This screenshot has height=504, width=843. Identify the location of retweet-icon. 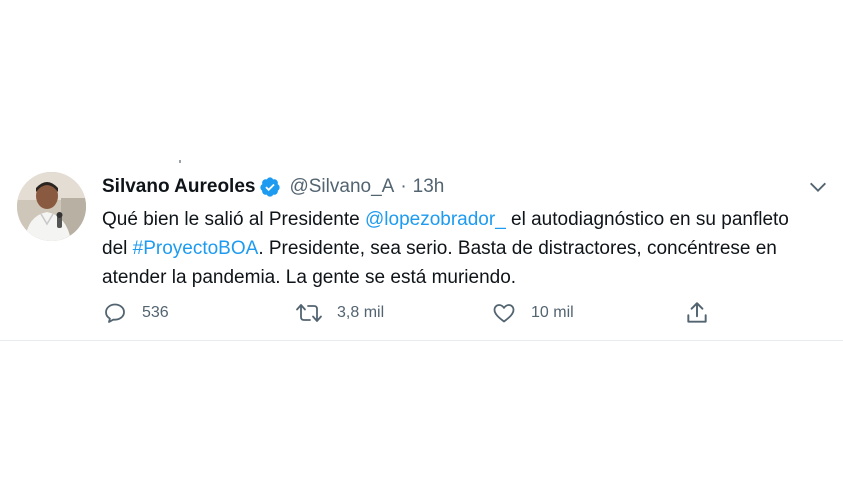
(309, 313).